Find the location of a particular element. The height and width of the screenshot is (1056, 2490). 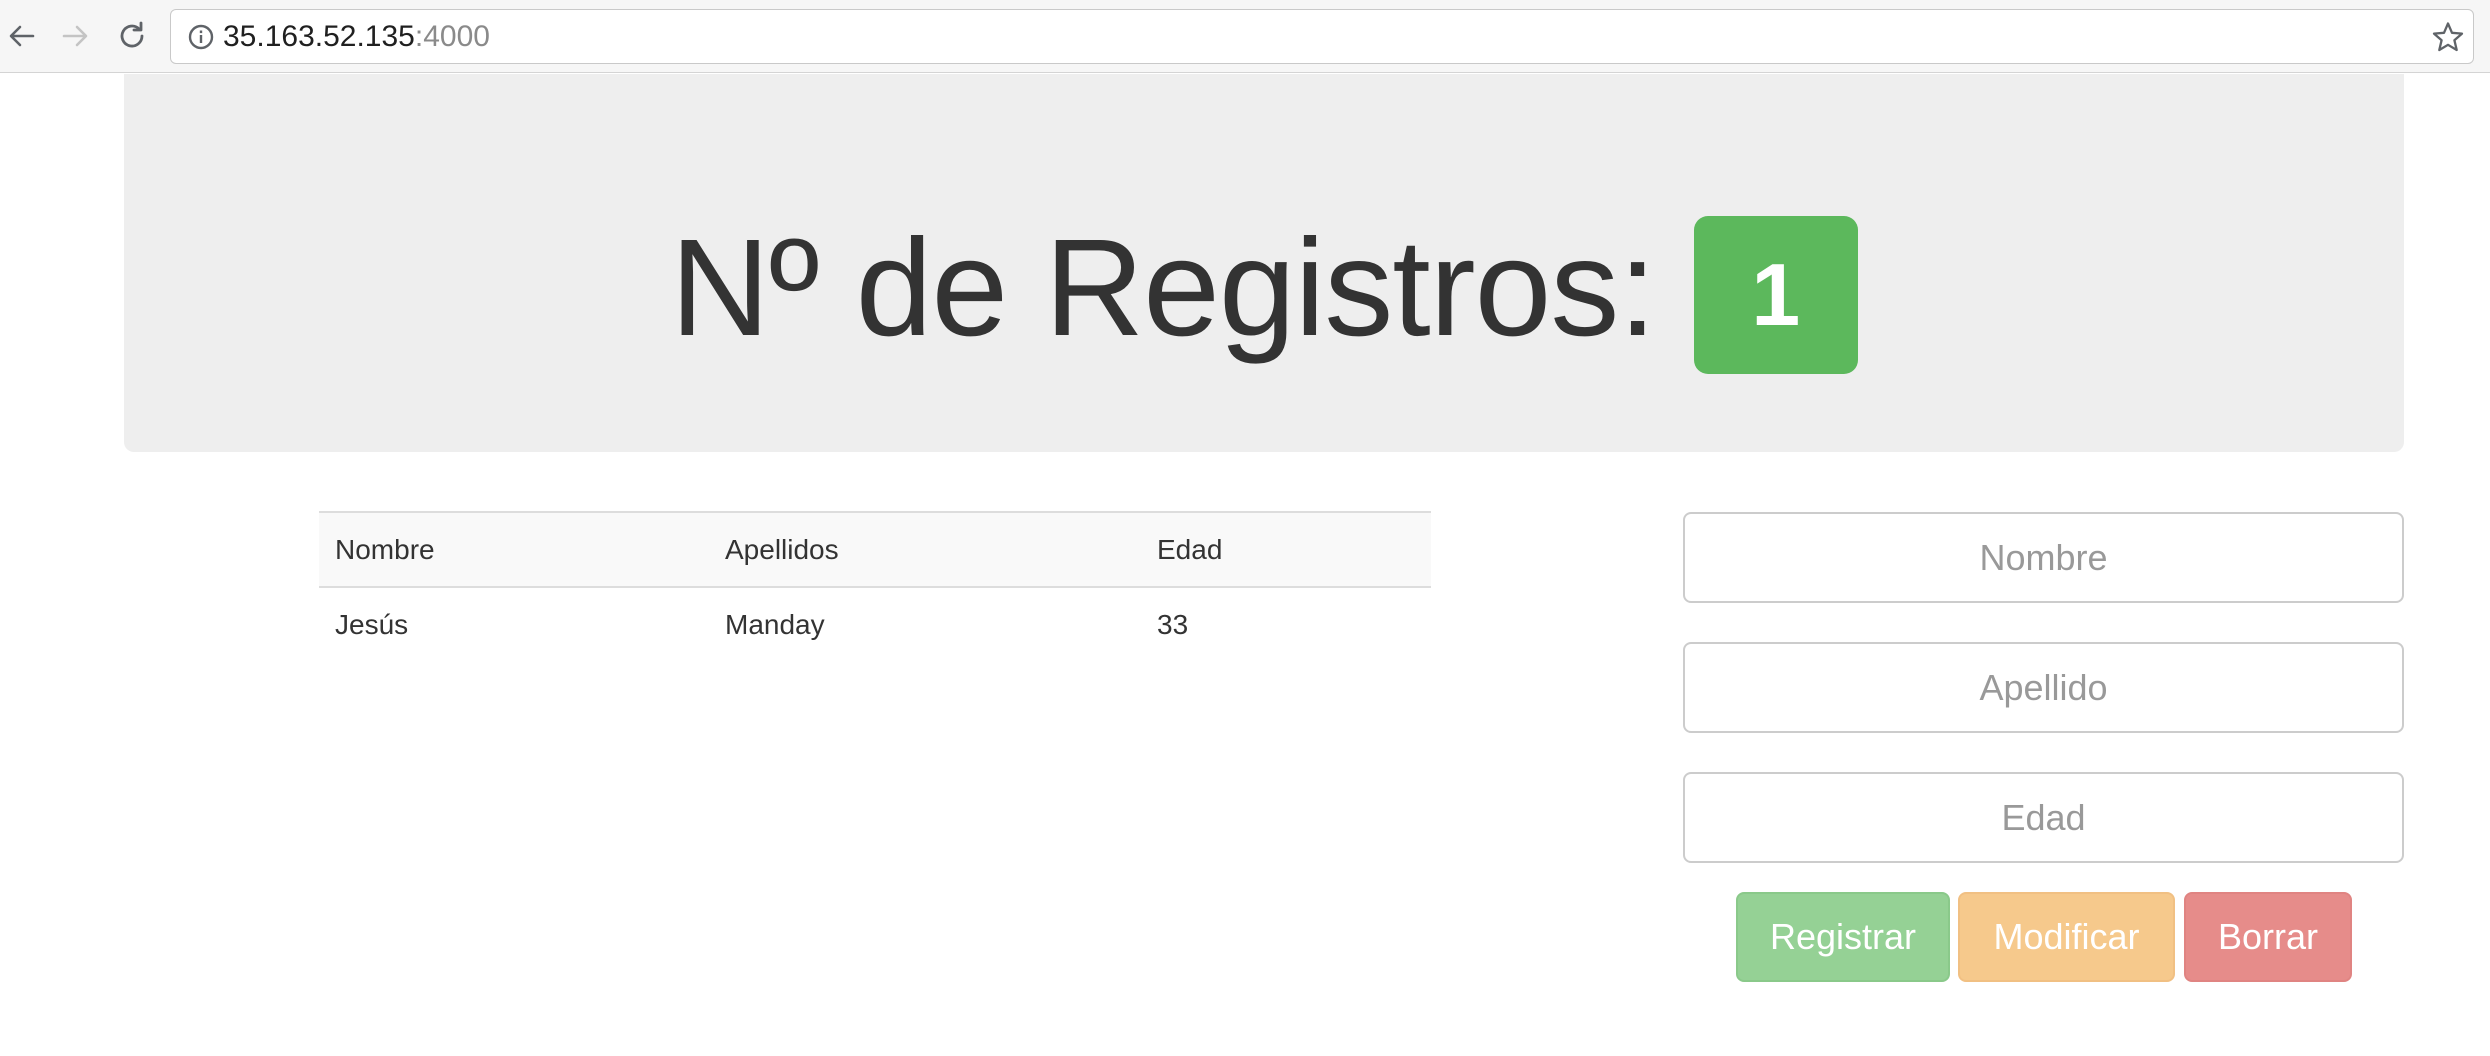

table-header-row: Nombre Apellidos Edad is located at coordinates (875, 549).